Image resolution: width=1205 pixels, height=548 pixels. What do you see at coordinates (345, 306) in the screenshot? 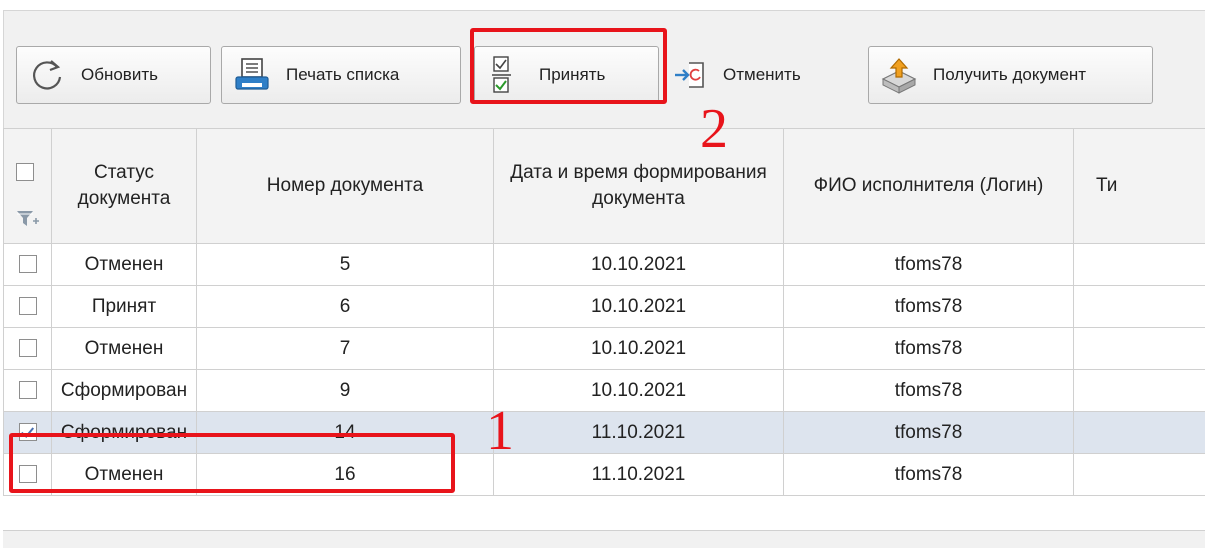
I see `cell-number: 6` at bounding box center [345, 306].